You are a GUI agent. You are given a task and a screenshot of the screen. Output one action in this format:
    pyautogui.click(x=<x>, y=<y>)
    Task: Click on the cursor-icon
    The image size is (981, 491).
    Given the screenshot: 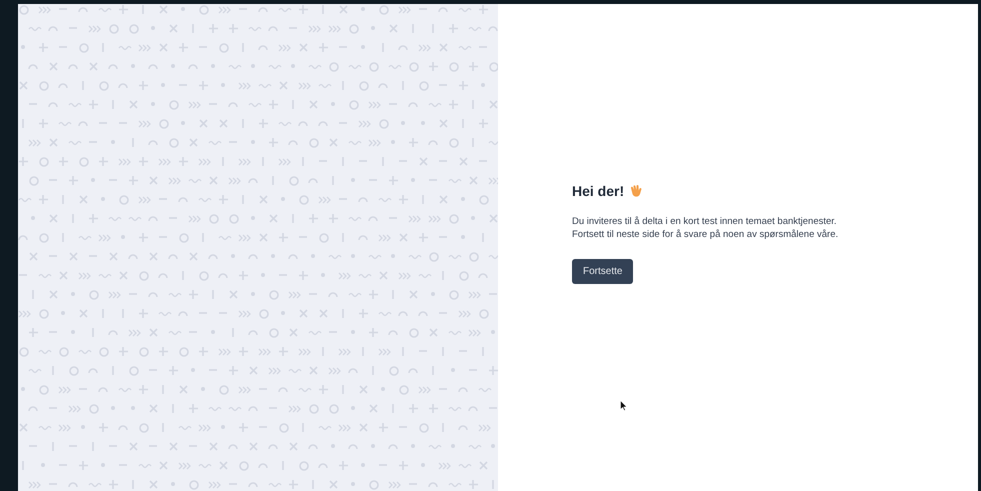 What is the action you would take?
    pyautogui.click(x=623, y=405)
    